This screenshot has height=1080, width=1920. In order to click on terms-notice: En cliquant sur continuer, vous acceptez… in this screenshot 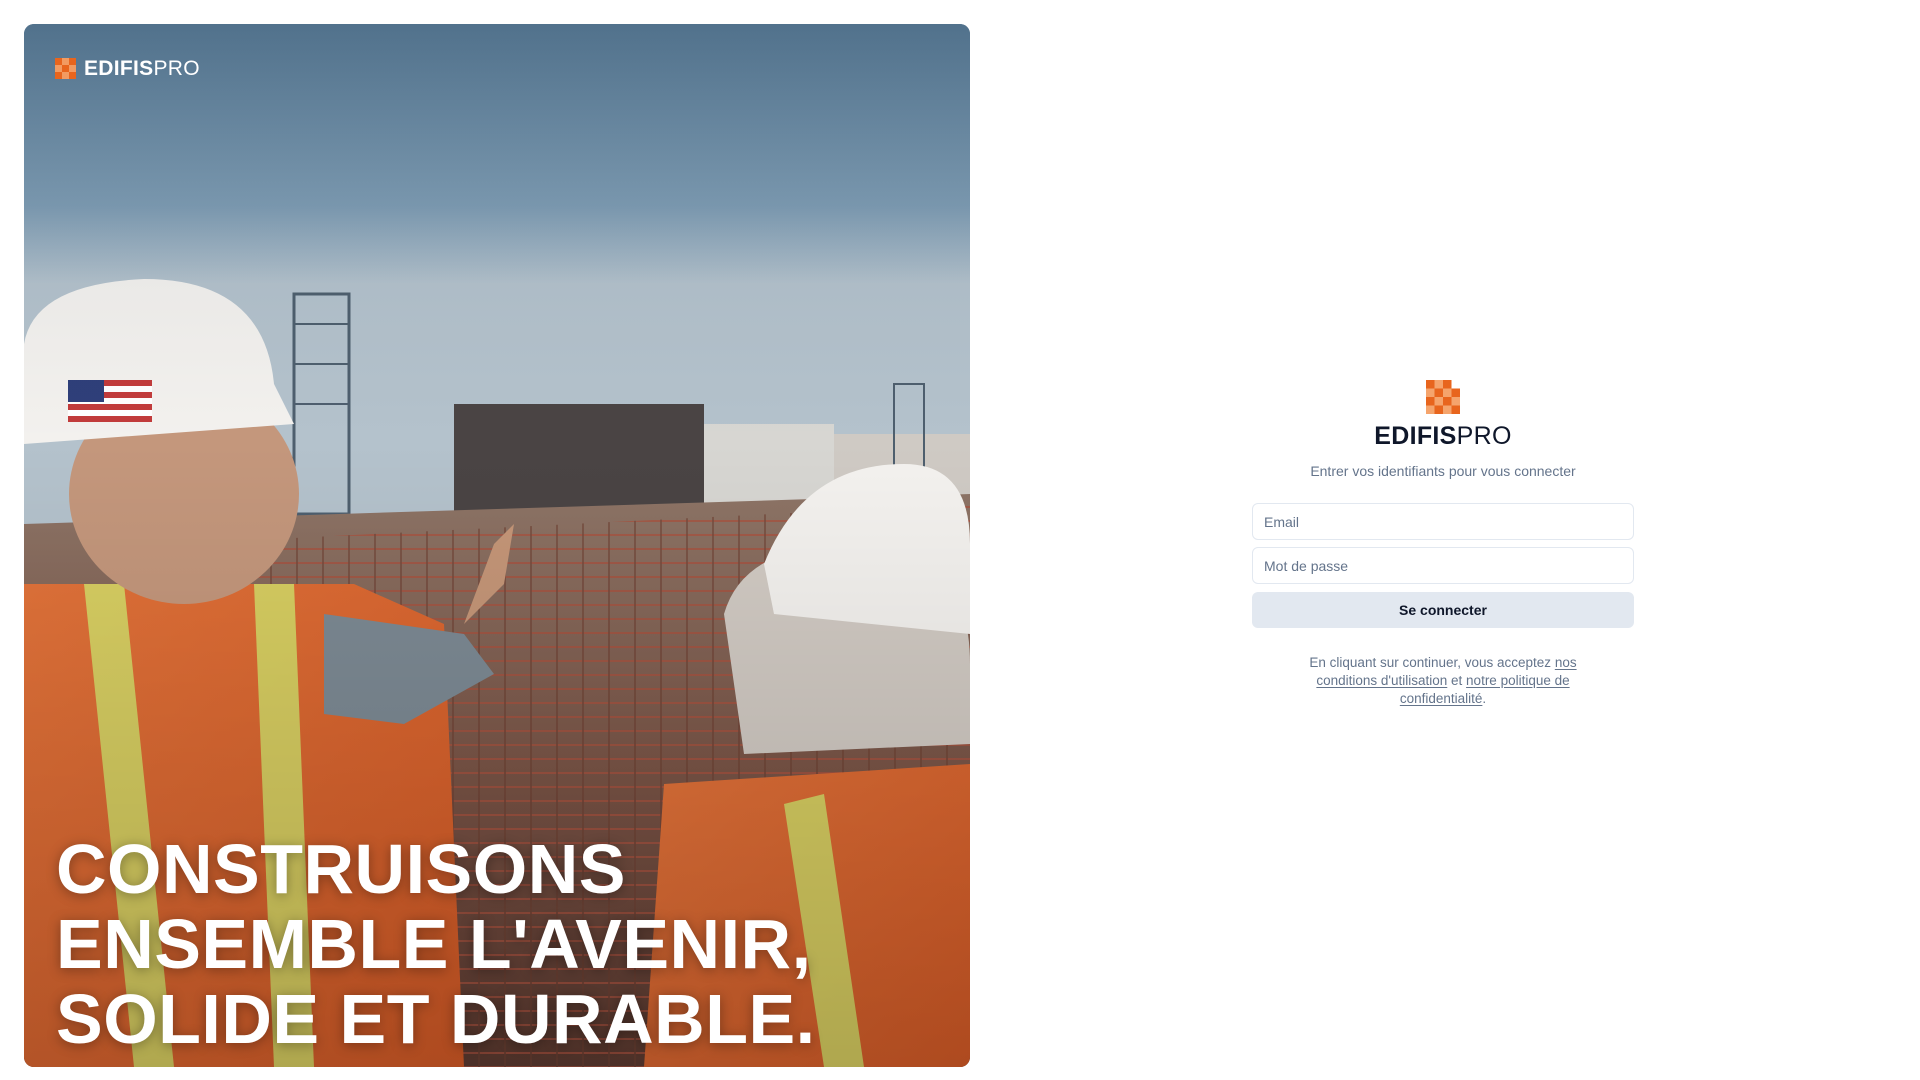, I will do `click(1443, 681)`.